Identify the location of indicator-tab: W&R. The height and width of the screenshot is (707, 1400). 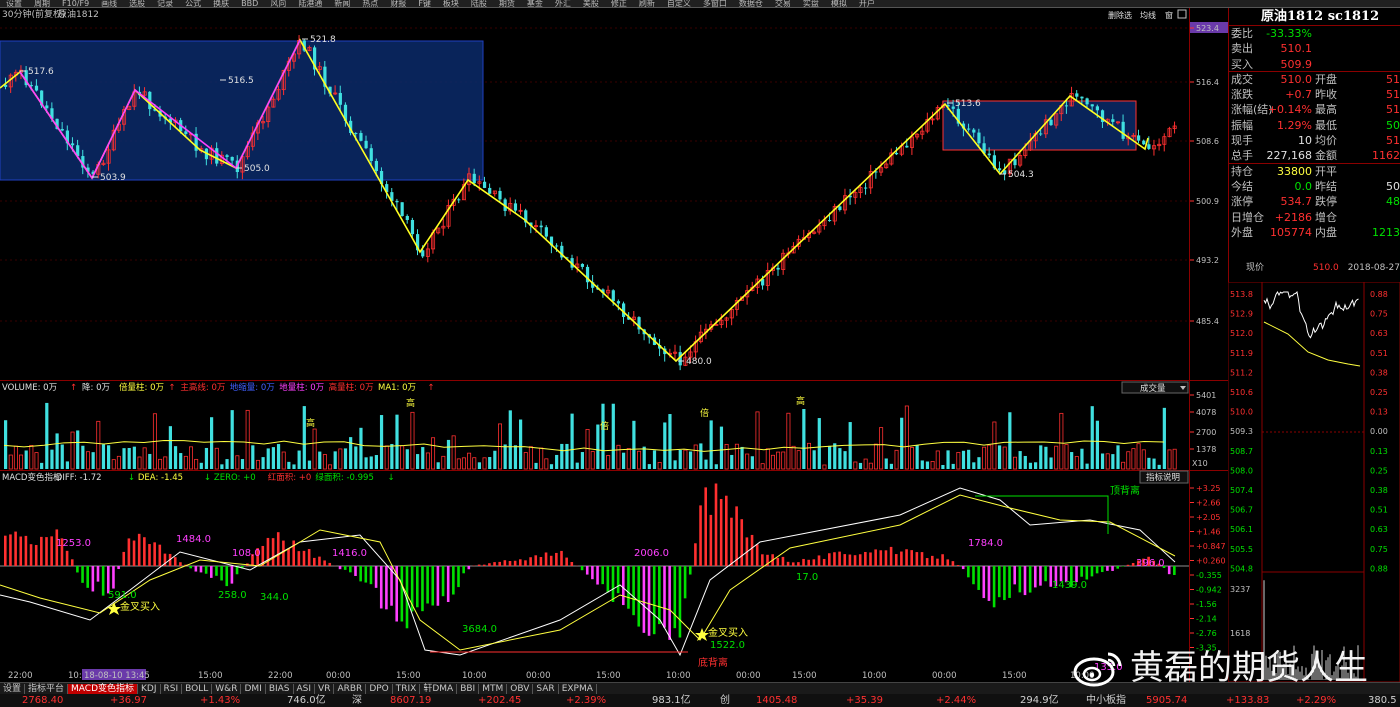
(227, 689).